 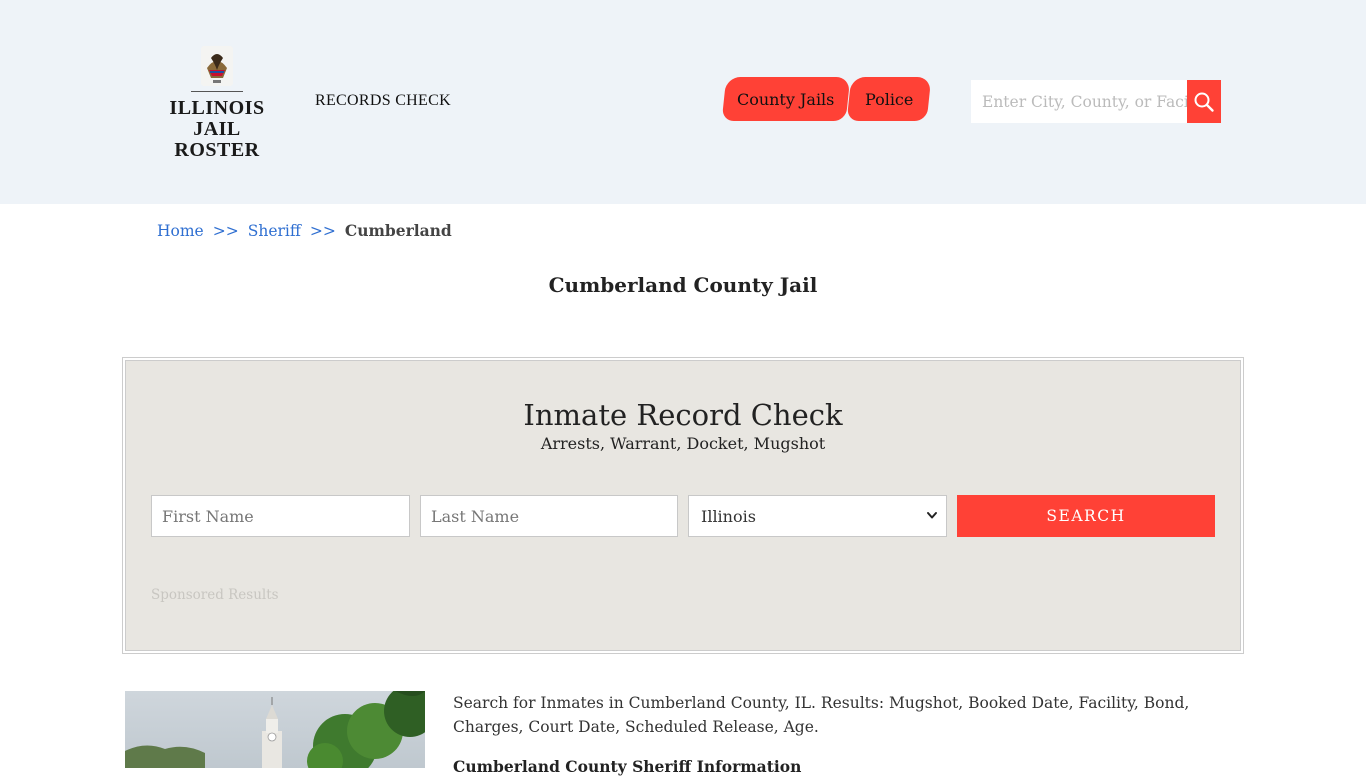 I want to click on nav-police: Police, so click(x=889, y=99).